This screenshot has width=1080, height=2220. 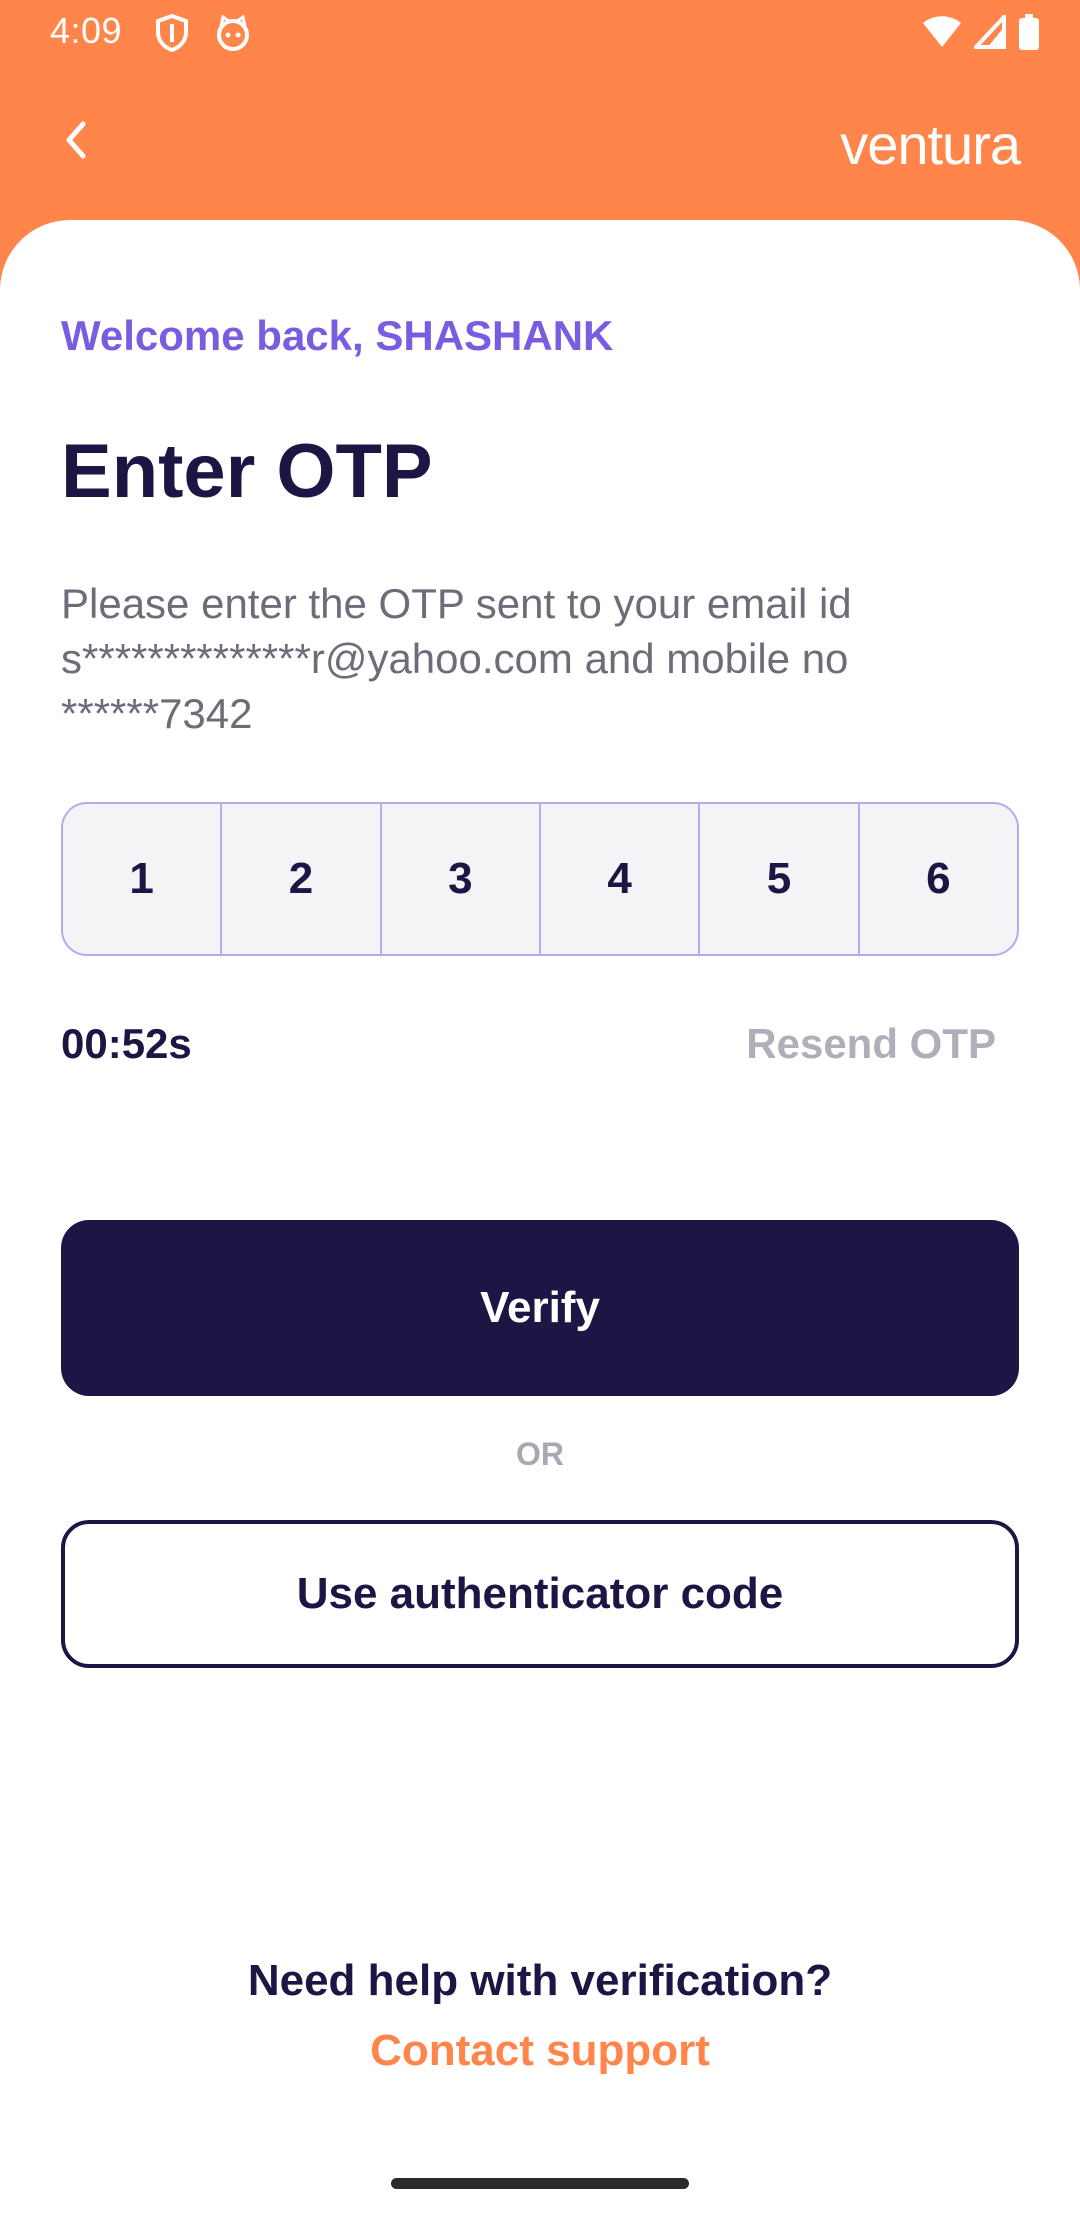 I want to click on otp-digit-6: 6, so click(x=938, y=879).